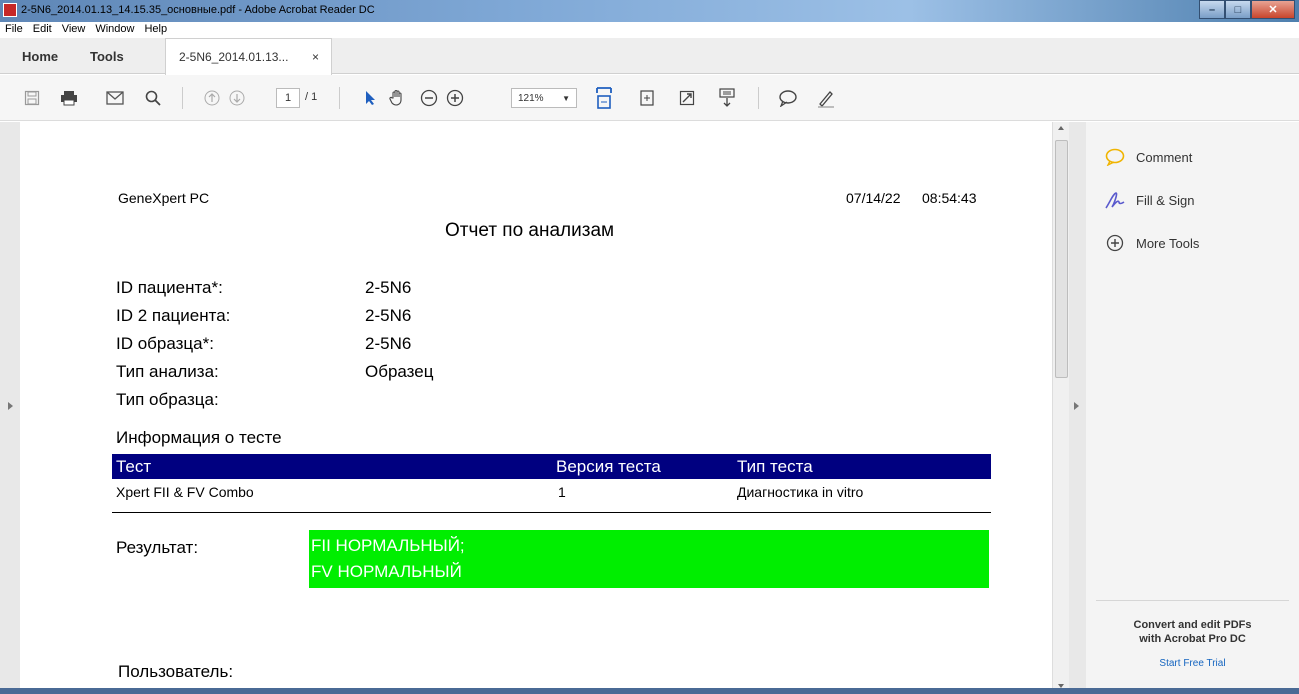 Image resolution: width=1299 pixels, height=694 pixels. Describe the element at coordinates (649, 56) in the screenshot. I see `tab-bar: Home Tools 2-5N6_2014.01.13... ×` at that location.